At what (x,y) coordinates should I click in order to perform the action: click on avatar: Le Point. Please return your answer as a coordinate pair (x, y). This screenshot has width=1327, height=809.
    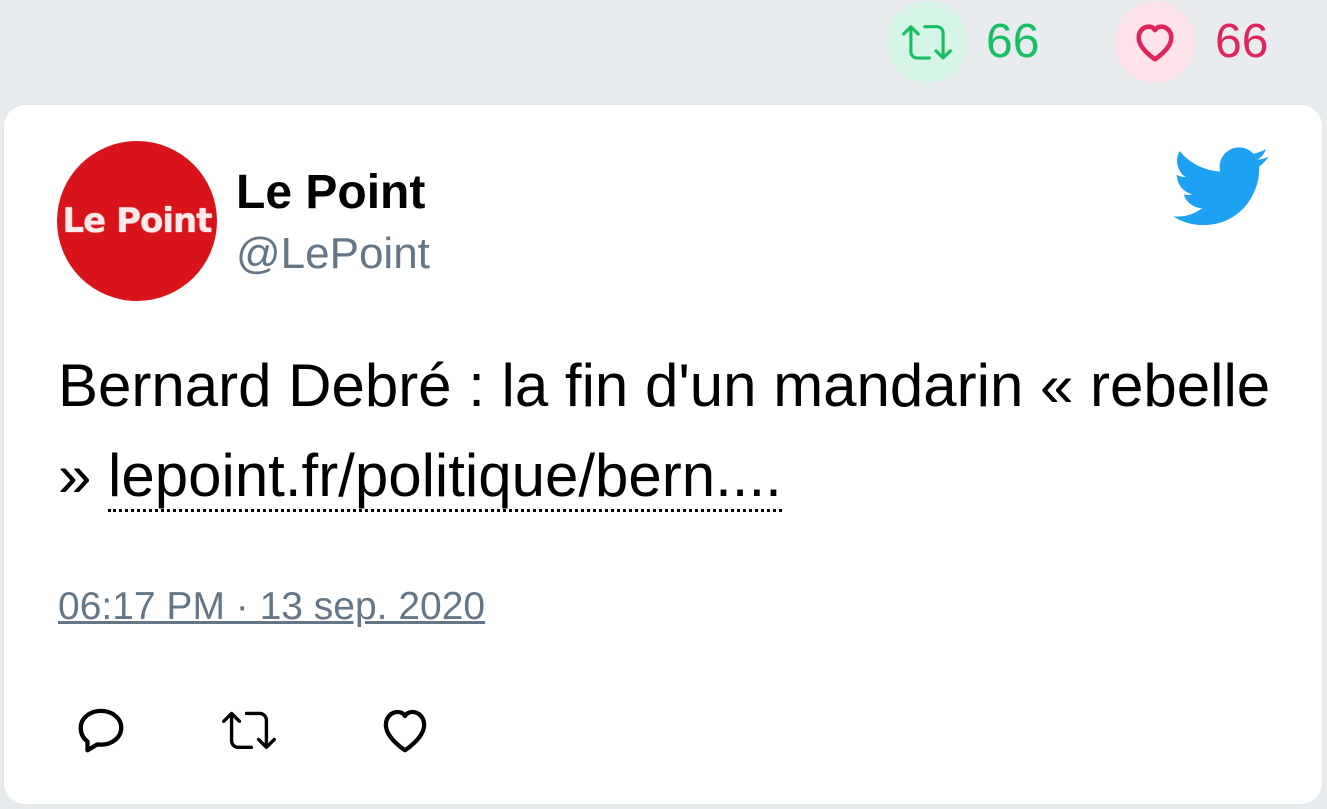
    Looking at the image, I should click on (137, 221).